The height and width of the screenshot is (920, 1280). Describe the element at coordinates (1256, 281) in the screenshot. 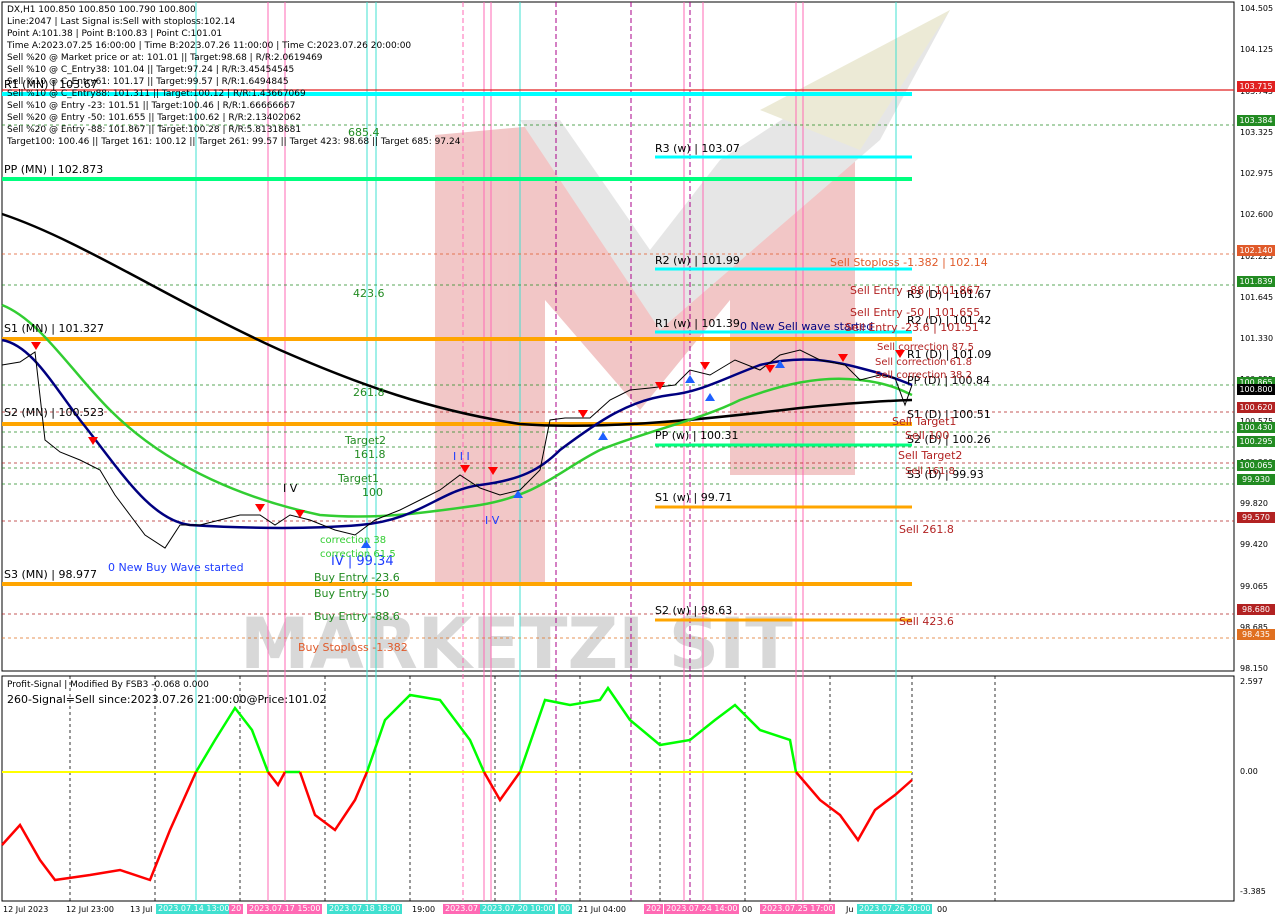

I see `price-tag: 101.839` at that location.